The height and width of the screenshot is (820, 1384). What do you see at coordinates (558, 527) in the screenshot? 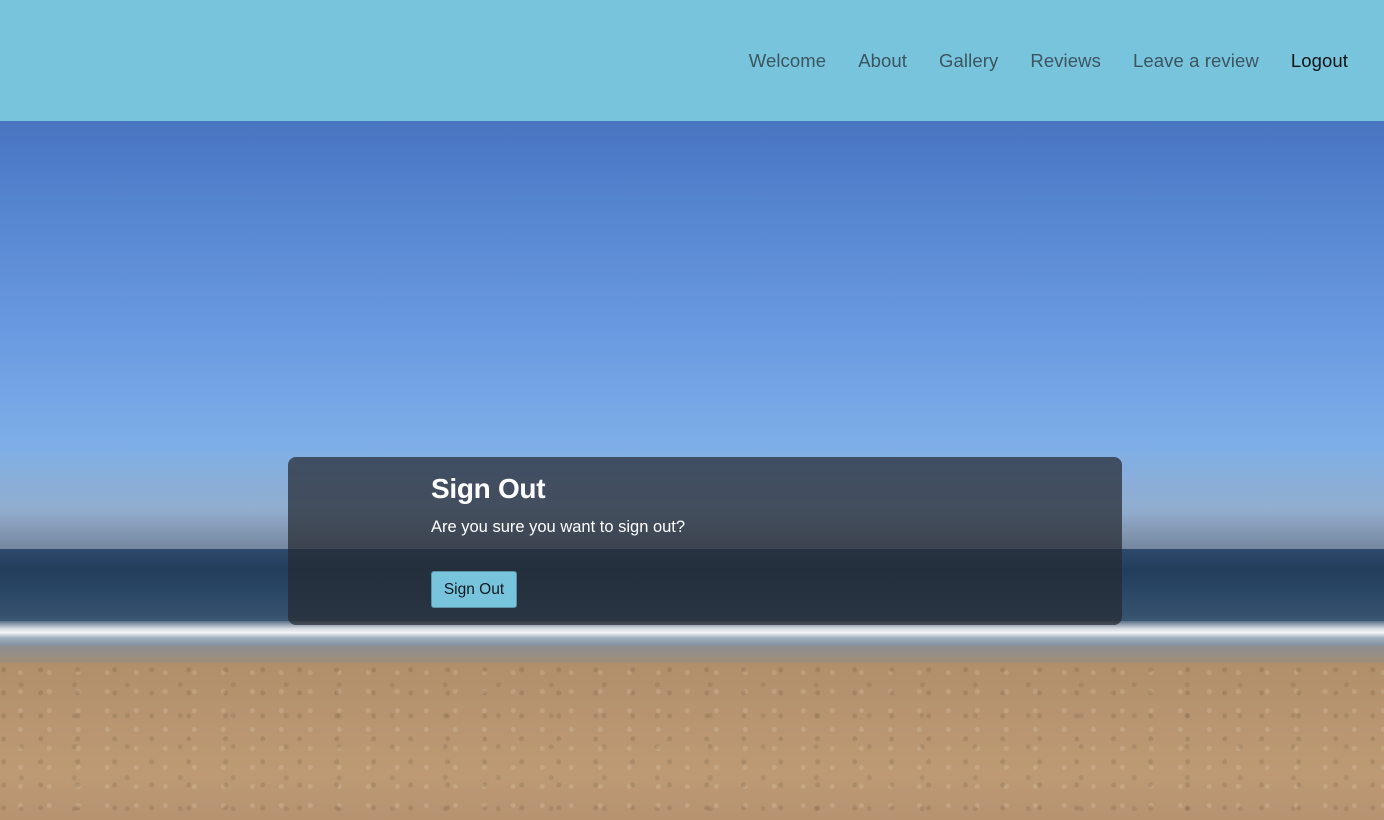
I see `signout-message: Are you sure you want to sign out?` at bounding box center [558, 527].